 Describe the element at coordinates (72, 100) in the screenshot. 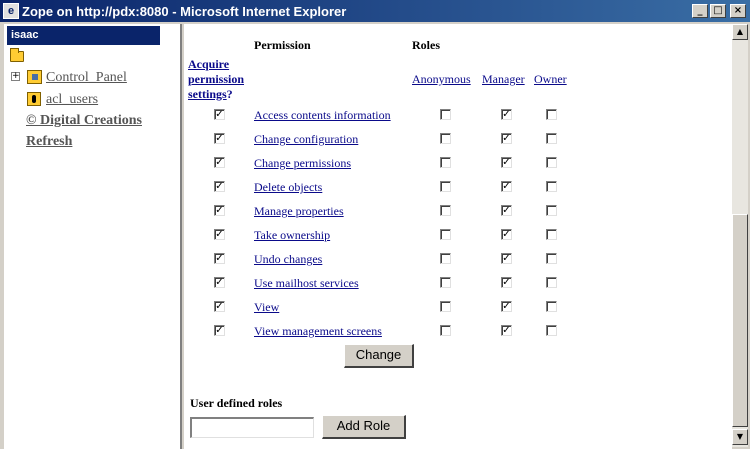

I see `tree-item-acl-users: acl_users` at that location.